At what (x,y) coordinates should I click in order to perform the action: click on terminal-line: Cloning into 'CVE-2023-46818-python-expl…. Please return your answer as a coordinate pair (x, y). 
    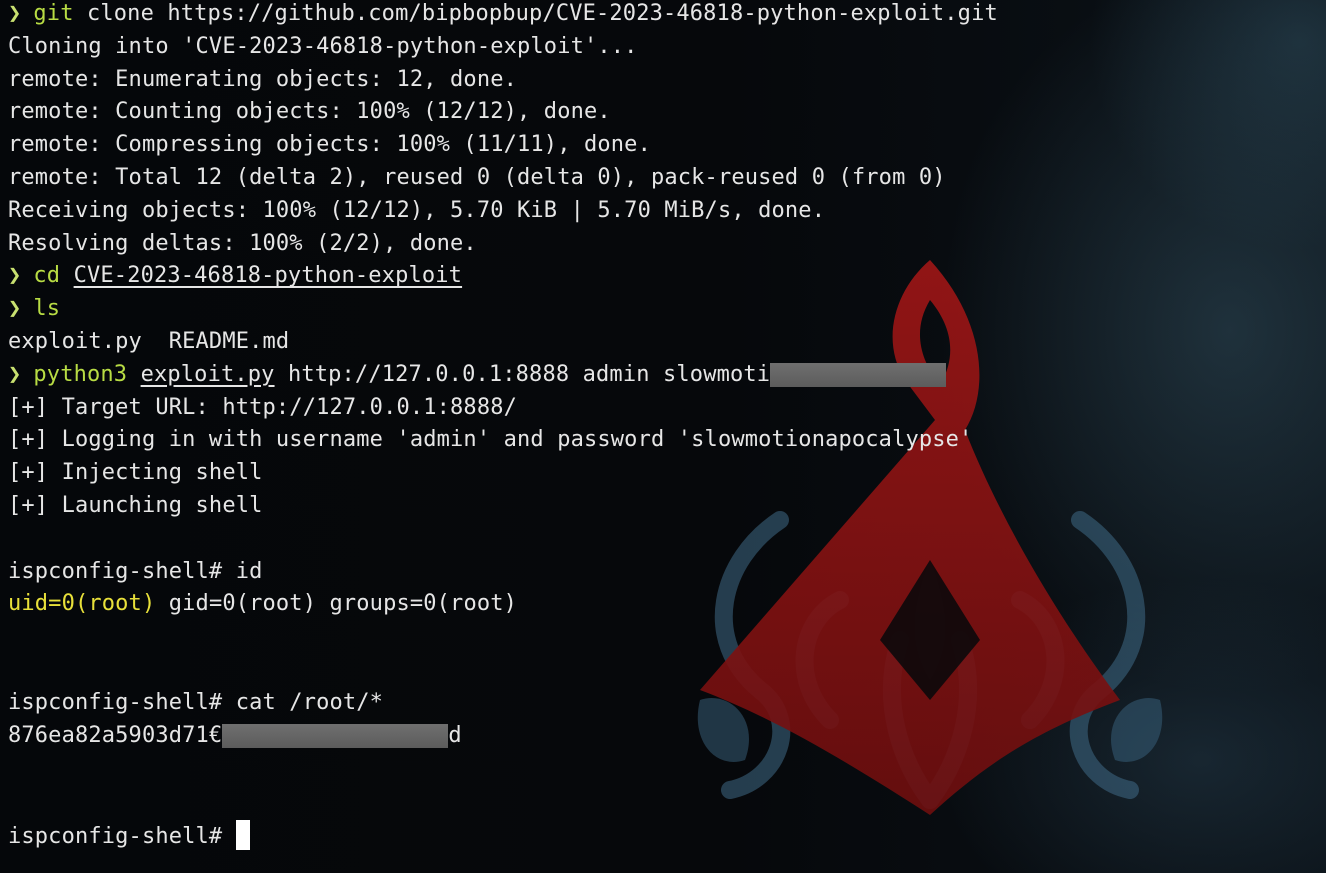
    Looking at the image, I should click on (323, 46).